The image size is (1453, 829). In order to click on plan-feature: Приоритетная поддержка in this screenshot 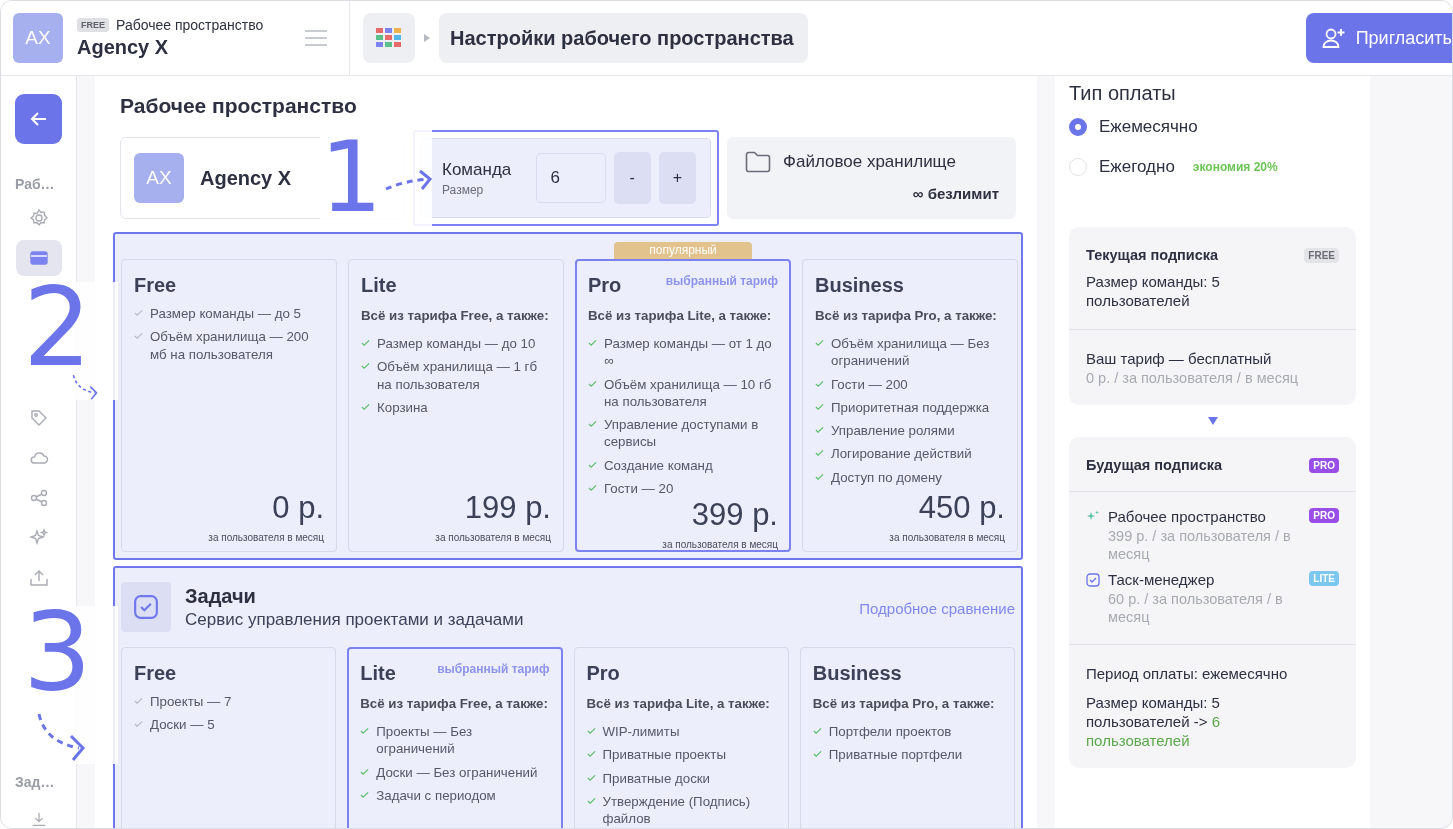, I will do `click(910, 407)`.